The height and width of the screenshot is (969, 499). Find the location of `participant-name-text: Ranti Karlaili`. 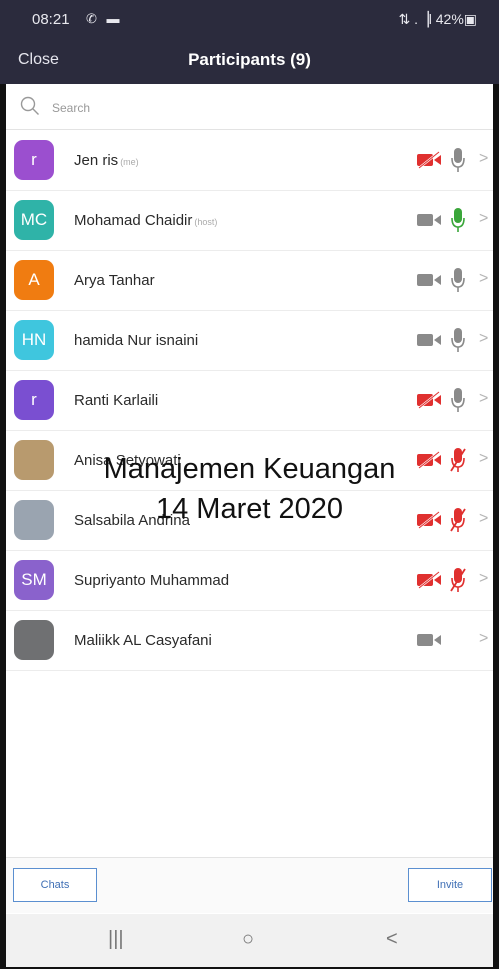

participant-name-text: Ranti Karlaili is located at coordinates (116, 400).